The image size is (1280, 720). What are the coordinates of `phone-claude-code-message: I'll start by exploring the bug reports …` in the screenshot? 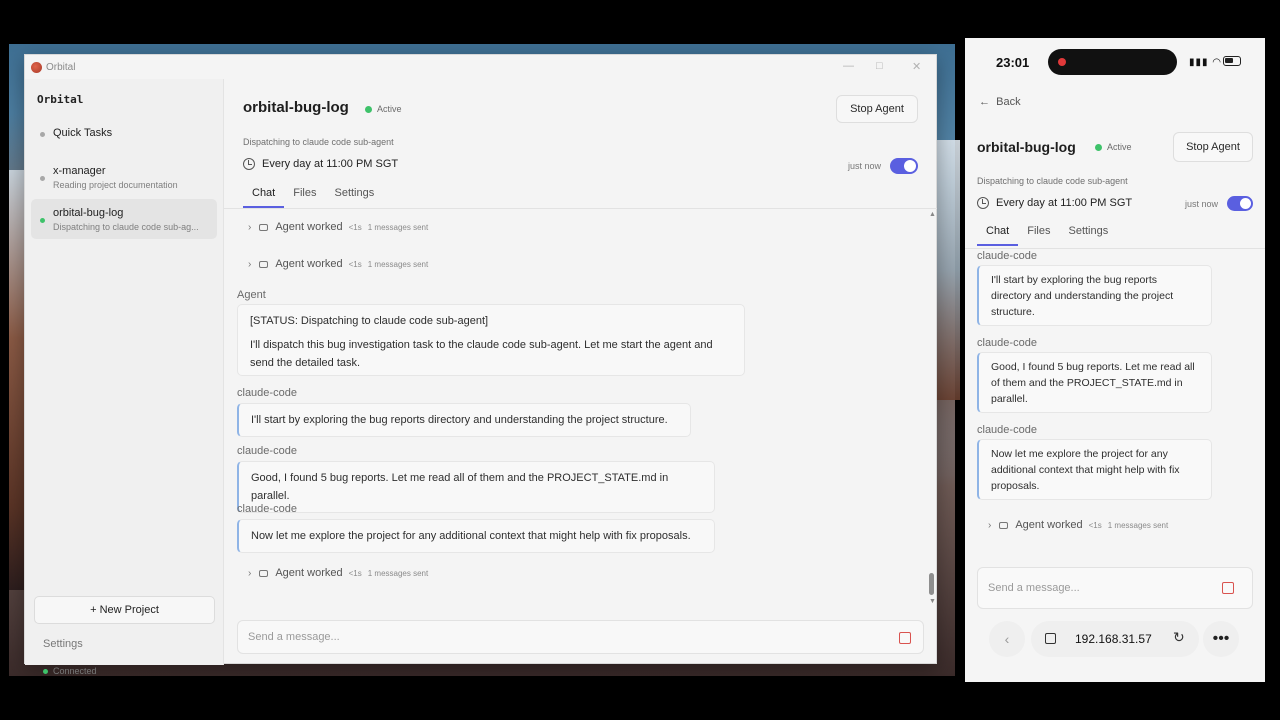 It's located at (1094, 295).